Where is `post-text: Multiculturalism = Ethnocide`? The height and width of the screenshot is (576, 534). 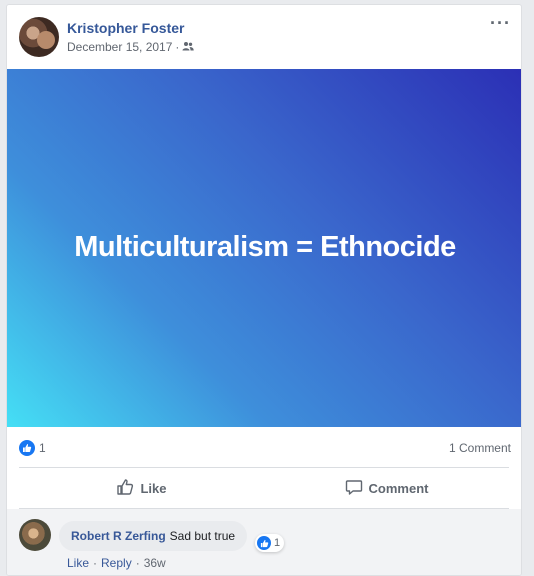
post-text: Multiculturalism = Ethnocide is located at coordinates (265, 246).